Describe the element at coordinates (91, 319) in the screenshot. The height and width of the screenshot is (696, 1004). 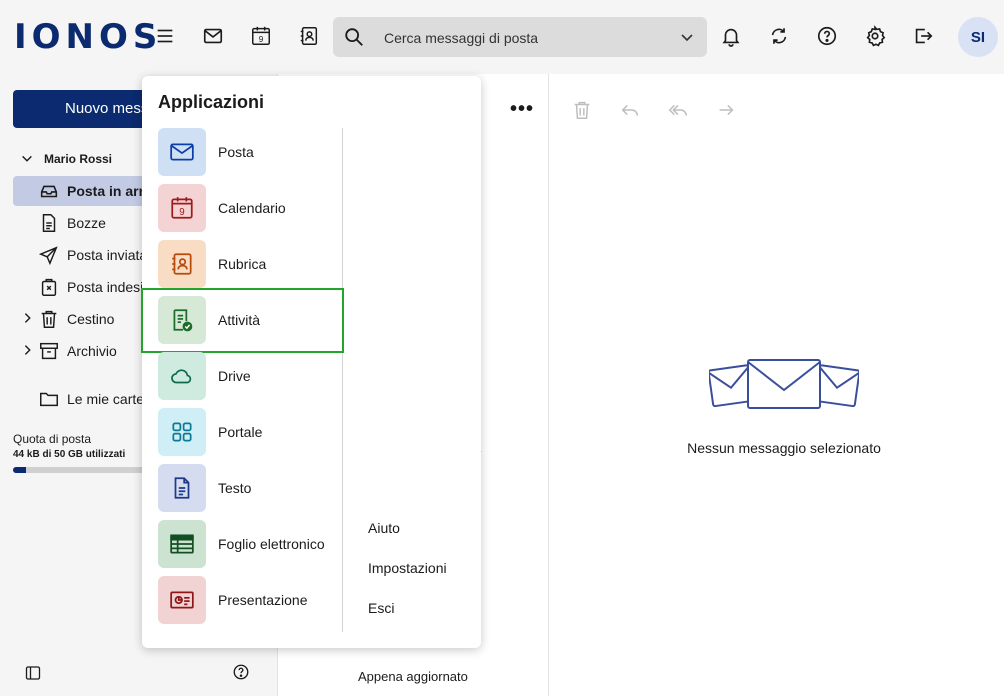
I see `sidebar-item-label: Cestino` at that location.